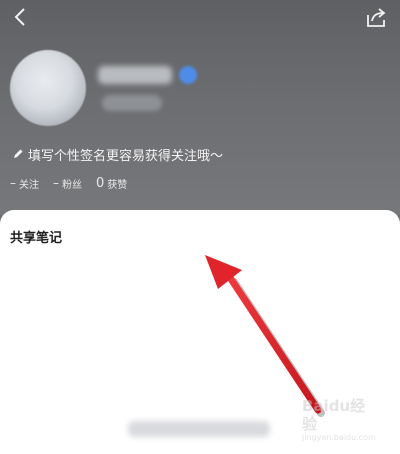  What do you see at coordinates (135, 75) in the screenshot?
I see `username-blurred` at bounding box center [135, 75].